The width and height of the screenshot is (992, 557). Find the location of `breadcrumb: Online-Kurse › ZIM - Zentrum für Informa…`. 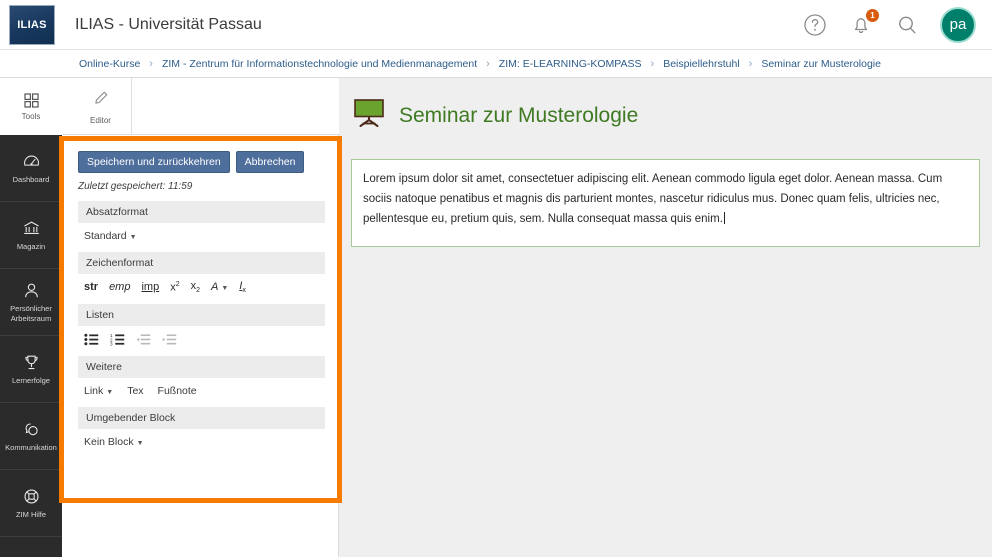

breadcrumb: Online-Kurse › ZIM - Zentrum für Informa… is located at coordinates (496, 64).